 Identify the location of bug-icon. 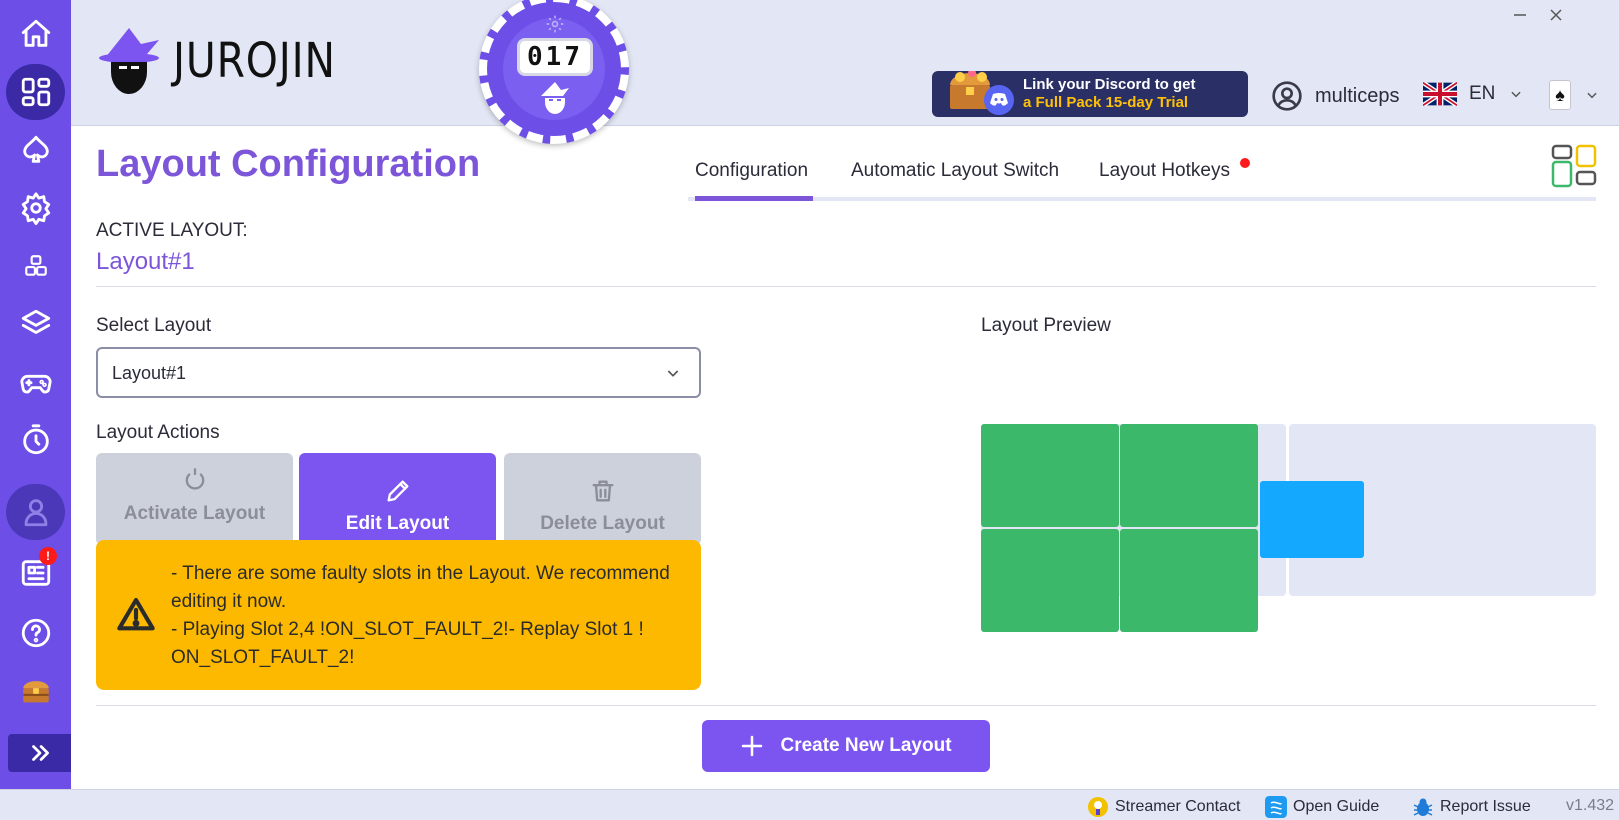
(1423, 807).